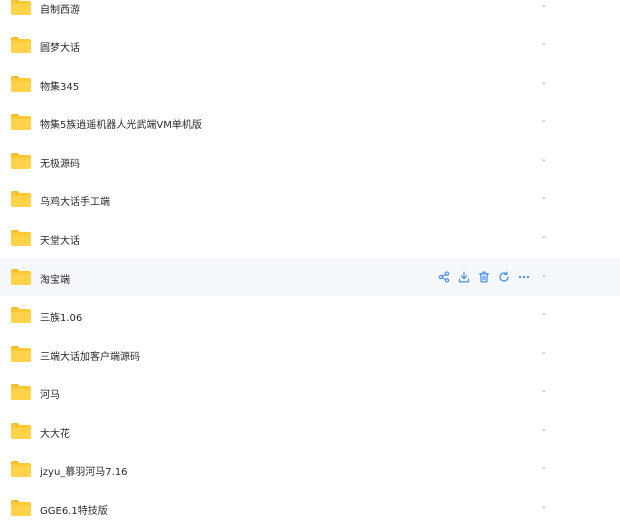 The image size is (620, 525). Describe the element at coordinates (310, 122) in the screenshot. I see `list-item: 物集5族逍遥机器人光武端VM单机版 -` at that location.